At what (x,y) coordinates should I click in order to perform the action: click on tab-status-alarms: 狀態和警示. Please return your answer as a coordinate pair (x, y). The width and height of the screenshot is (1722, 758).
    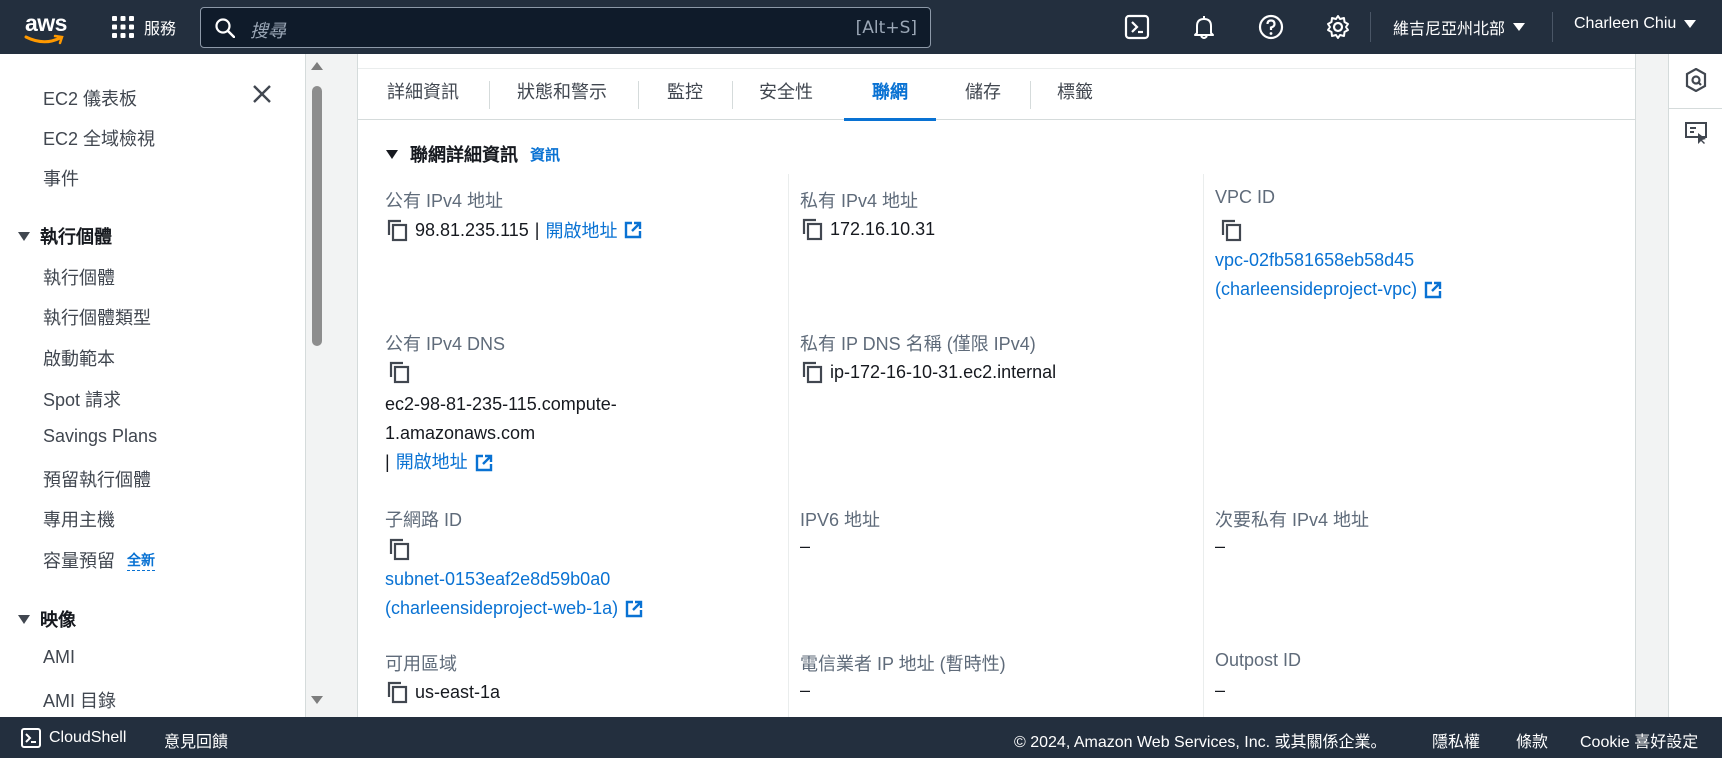
    Looking at the image, I should click on (562, 95).